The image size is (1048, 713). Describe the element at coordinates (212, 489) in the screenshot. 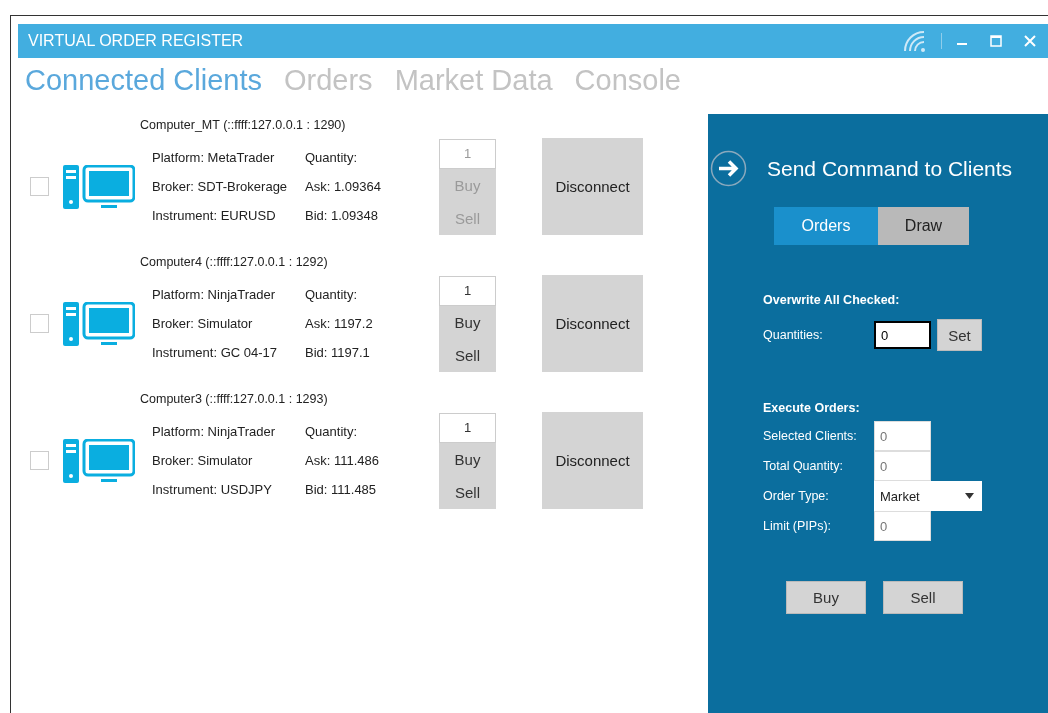

I see `instrument-text: Instrument: USDJPY` at that location.